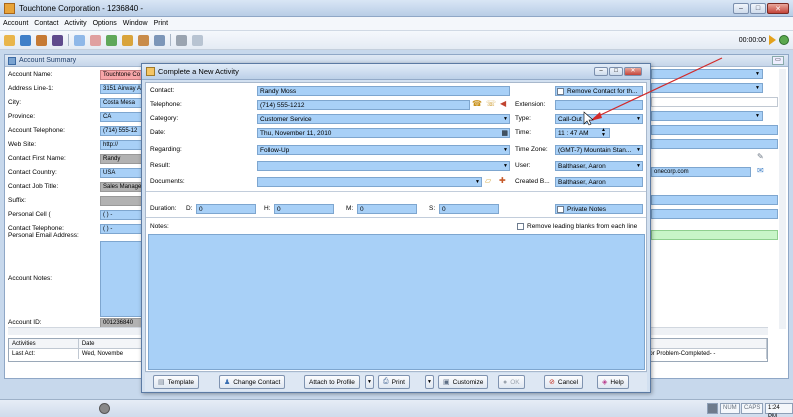 The height and width of the screenshot is (417, 793). I want to click on checkbox-square, so click(560, 91).